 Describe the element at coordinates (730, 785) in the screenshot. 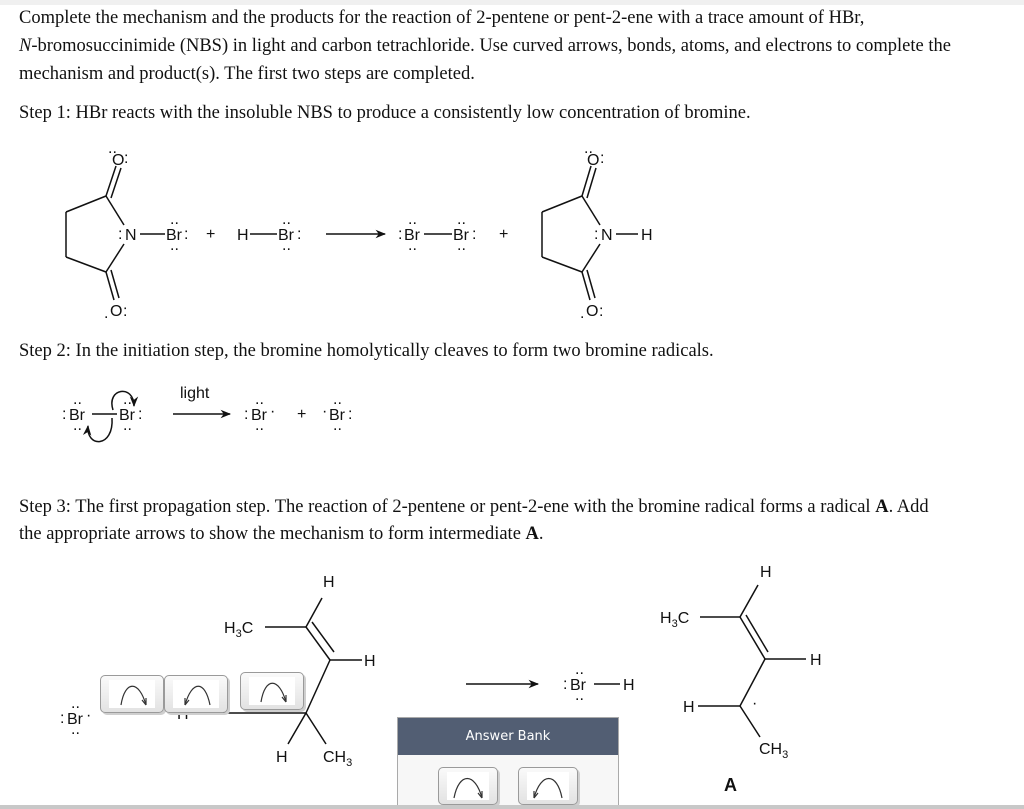

I see `intermediate-a-label: A` at that location.